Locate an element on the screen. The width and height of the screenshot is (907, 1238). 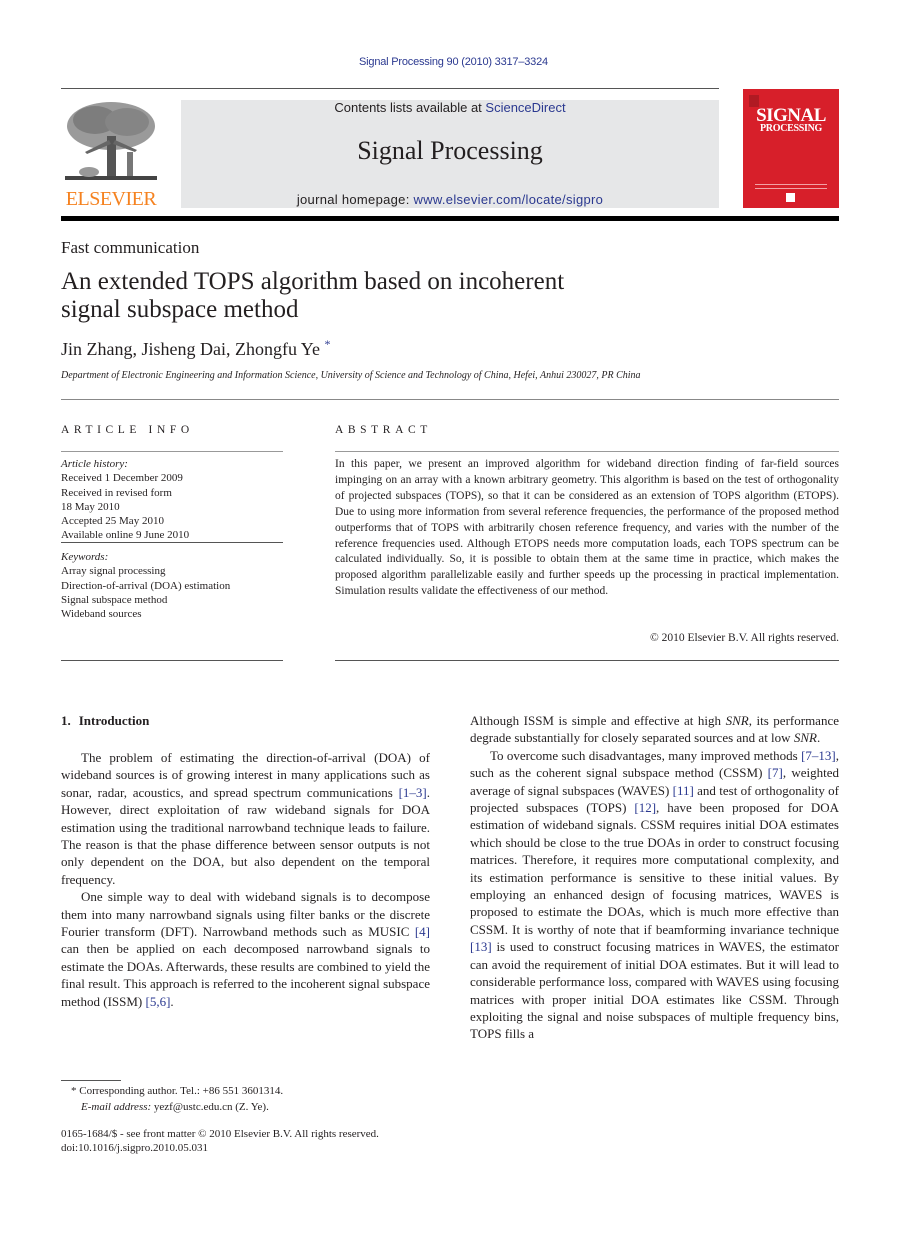
section-title: Introduction is located at coordinates (114, 720).